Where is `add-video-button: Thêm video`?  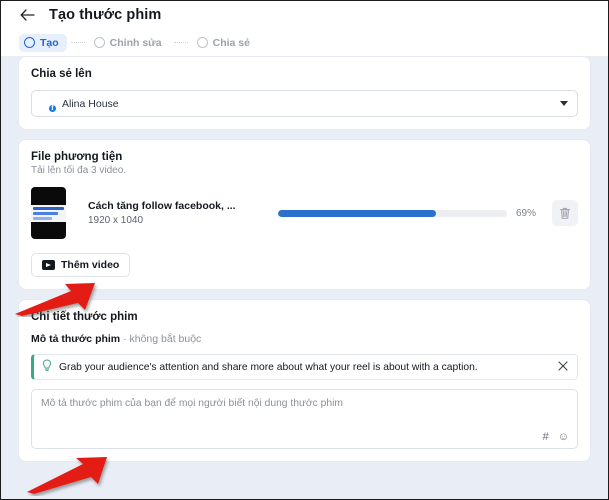
add-video-button: Thêm video is located at coordinates (81, 265).